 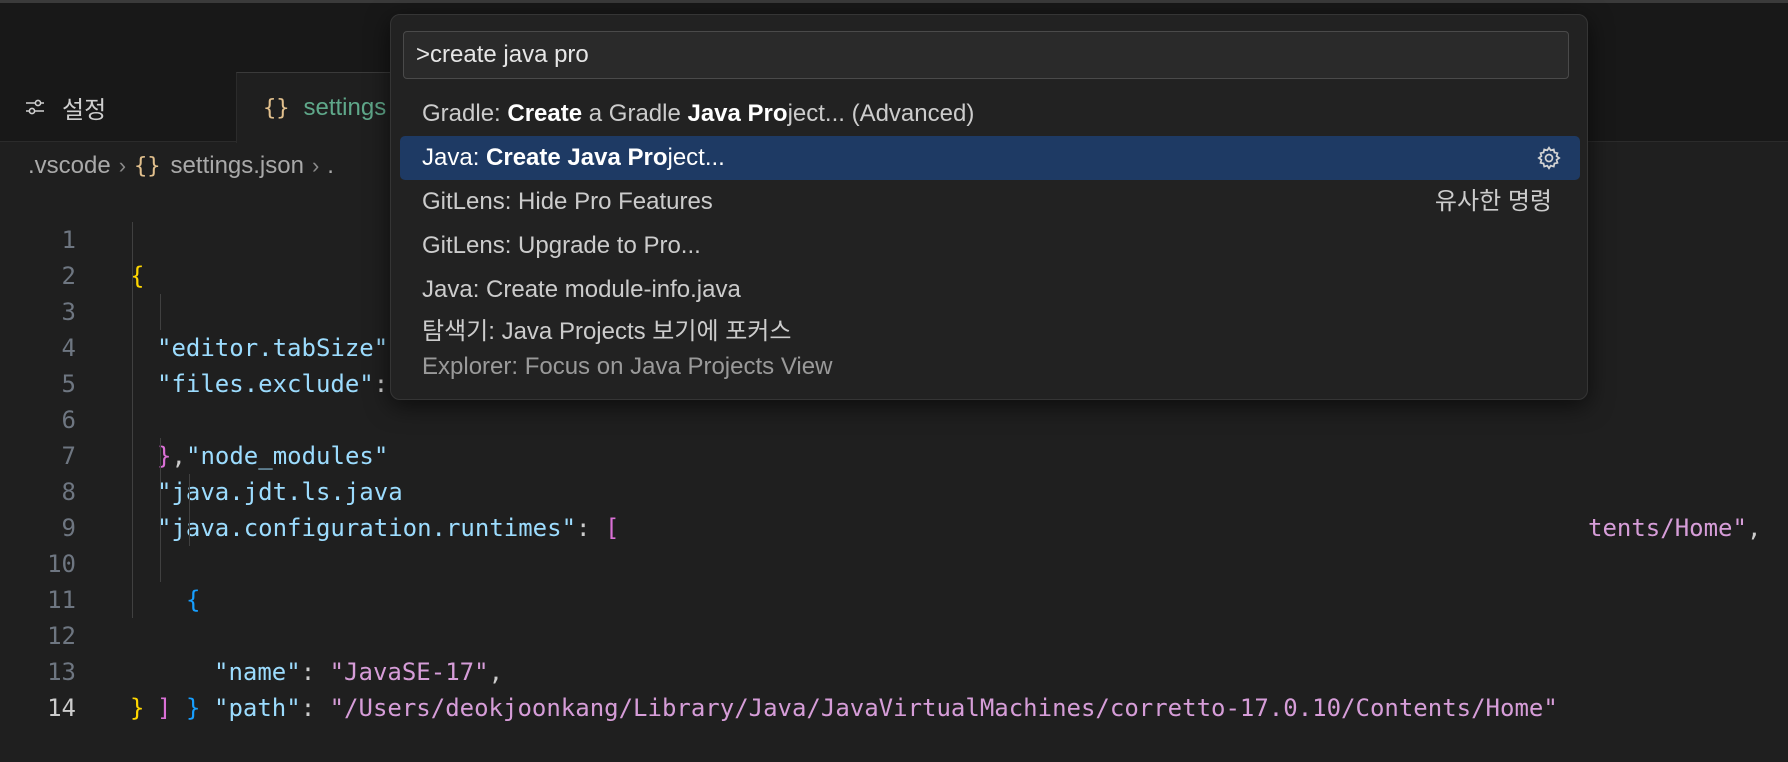 I want to click on tab-settings-ui: 설정, so click(x=118, y=107).